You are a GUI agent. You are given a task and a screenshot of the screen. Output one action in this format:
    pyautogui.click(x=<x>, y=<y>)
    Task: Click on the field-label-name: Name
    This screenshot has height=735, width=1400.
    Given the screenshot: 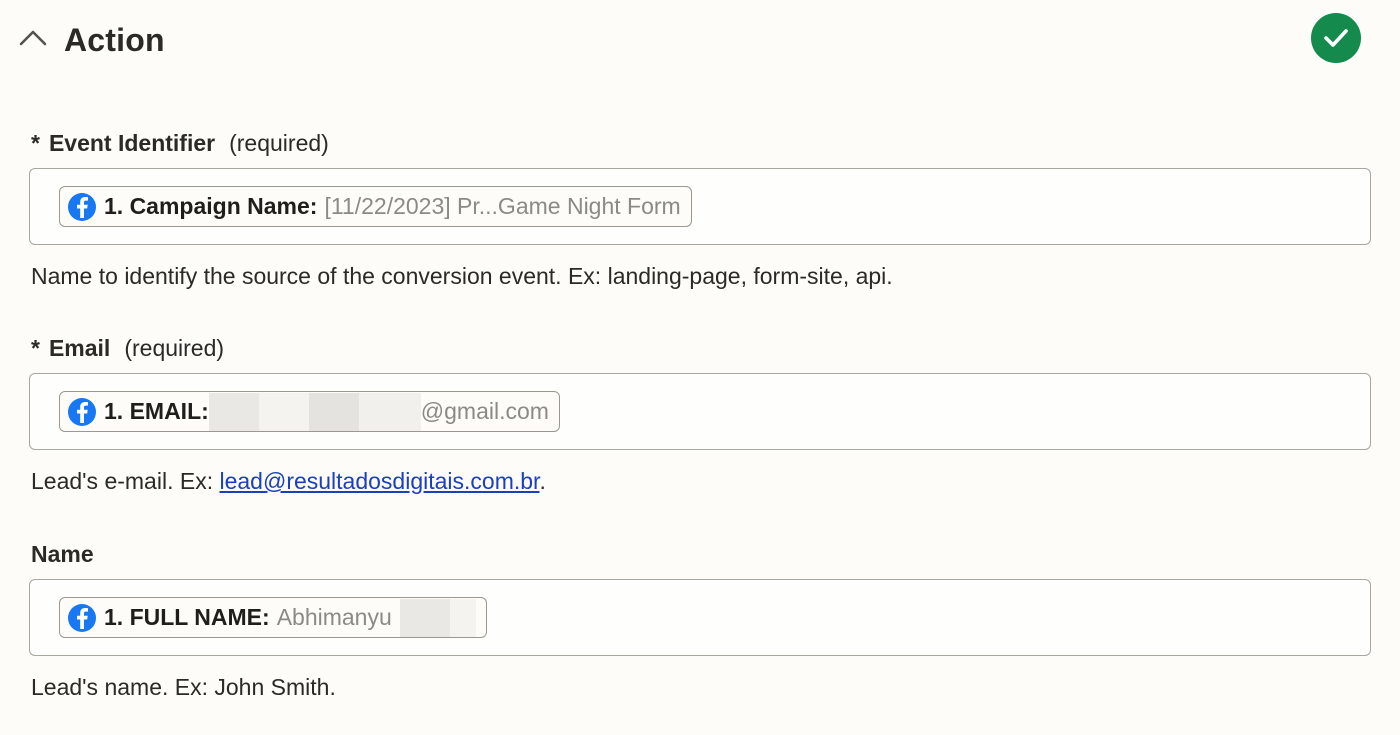 What is the action you would take?
    pyautogui.click(x=62, y=554)
    